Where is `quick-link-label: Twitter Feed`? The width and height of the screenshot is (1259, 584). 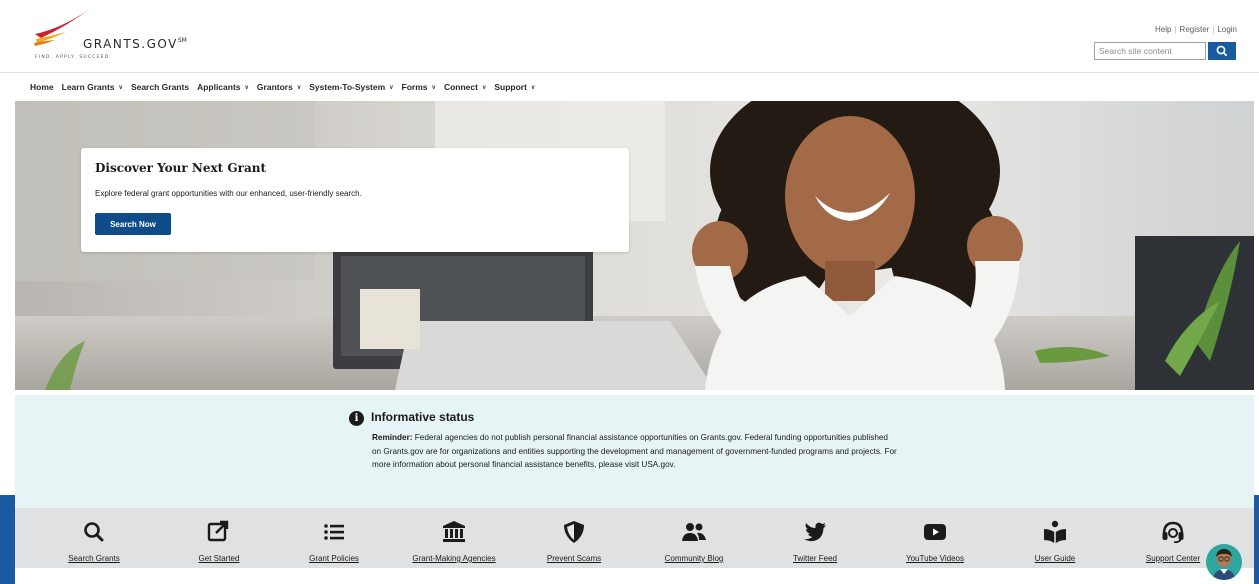 quick-link-label: Twitter Feed is located at coordinates (814, 558).